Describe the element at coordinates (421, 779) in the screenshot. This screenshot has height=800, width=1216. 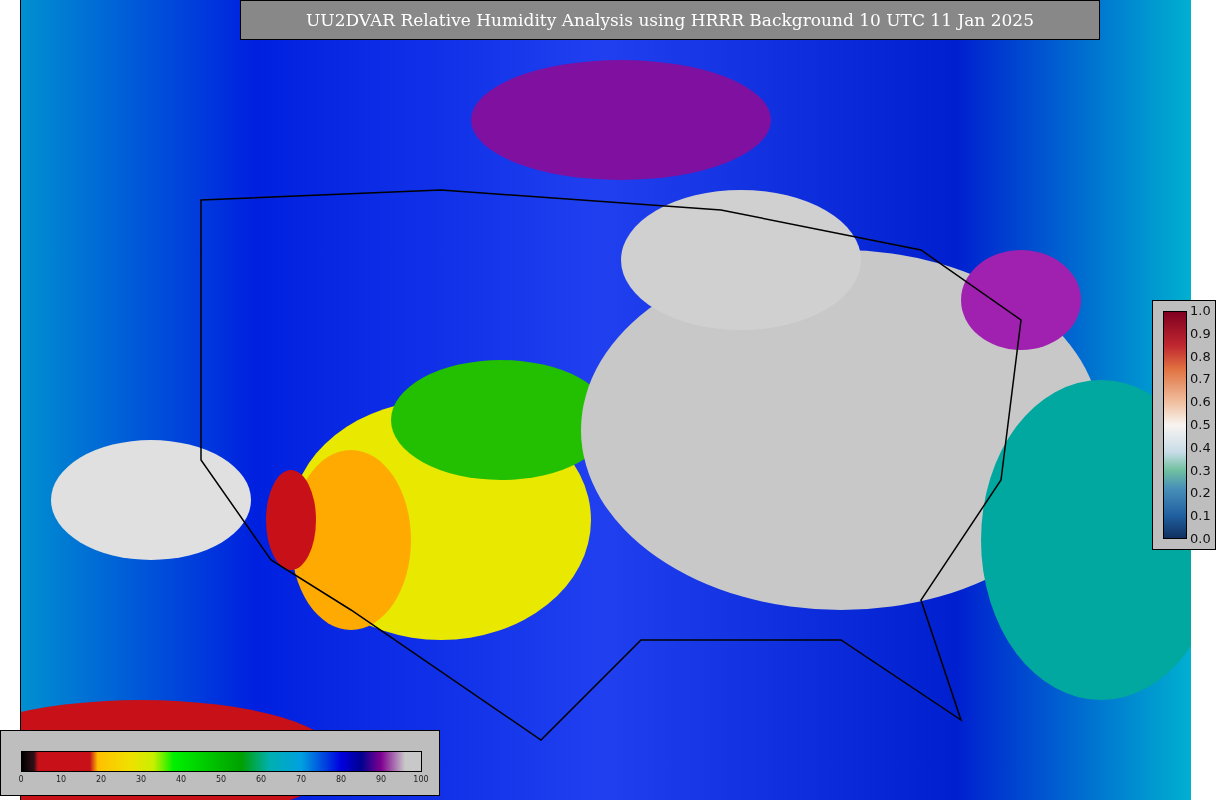
I see `colorbar-tick-label: 100` at that location.